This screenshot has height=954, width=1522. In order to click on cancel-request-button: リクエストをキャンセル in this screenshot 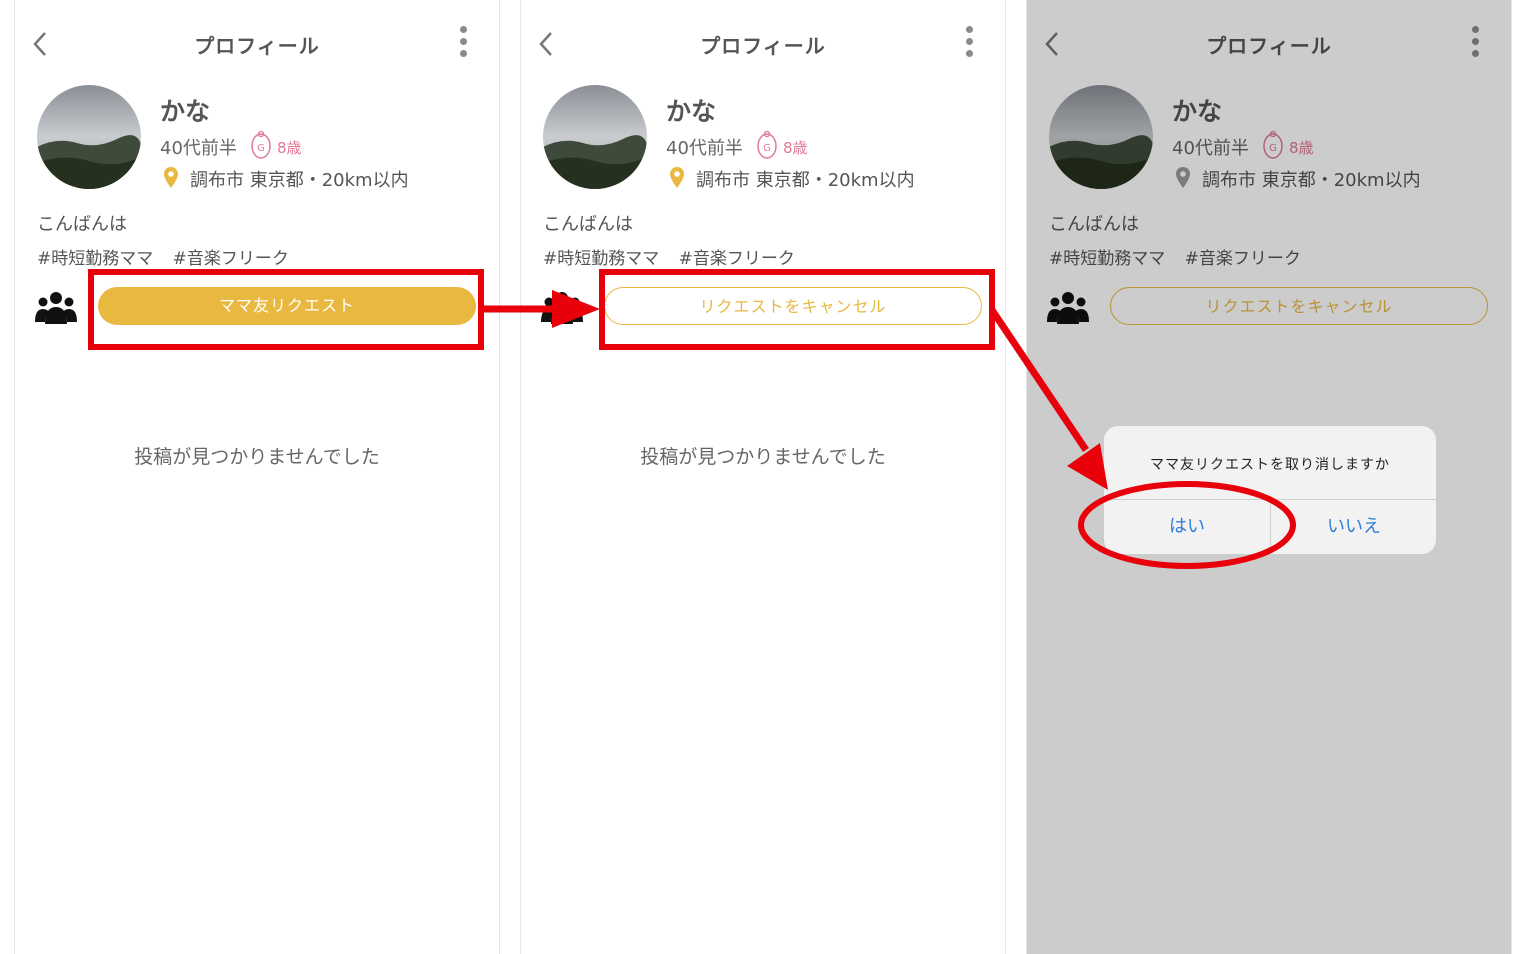, I will do `click(793, 306)`.